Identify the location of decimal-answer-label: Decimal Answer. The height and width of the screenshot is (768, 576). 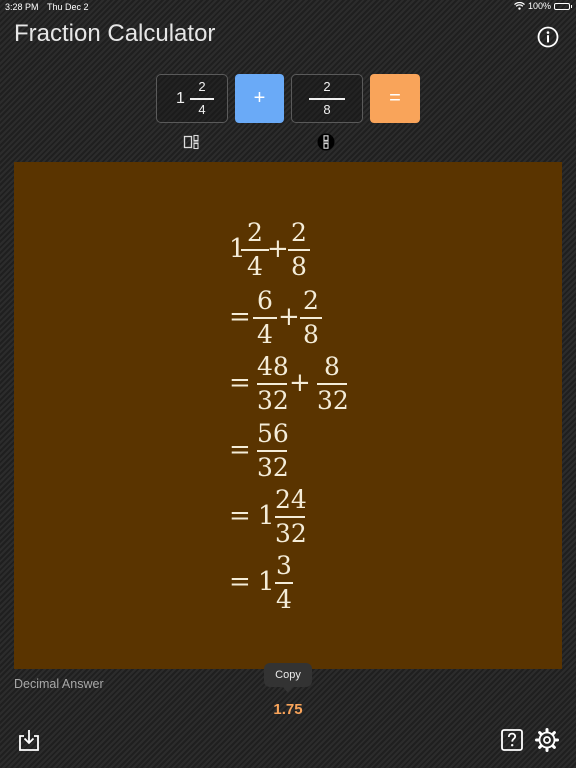
(59, 684).